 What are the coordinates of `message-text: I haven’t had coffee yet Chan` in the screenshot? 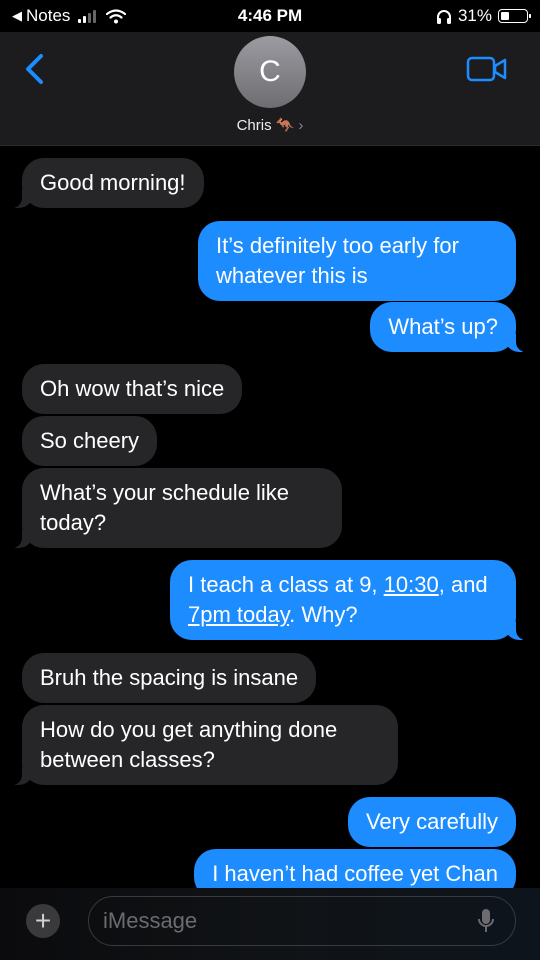 It's located at (355, 873).